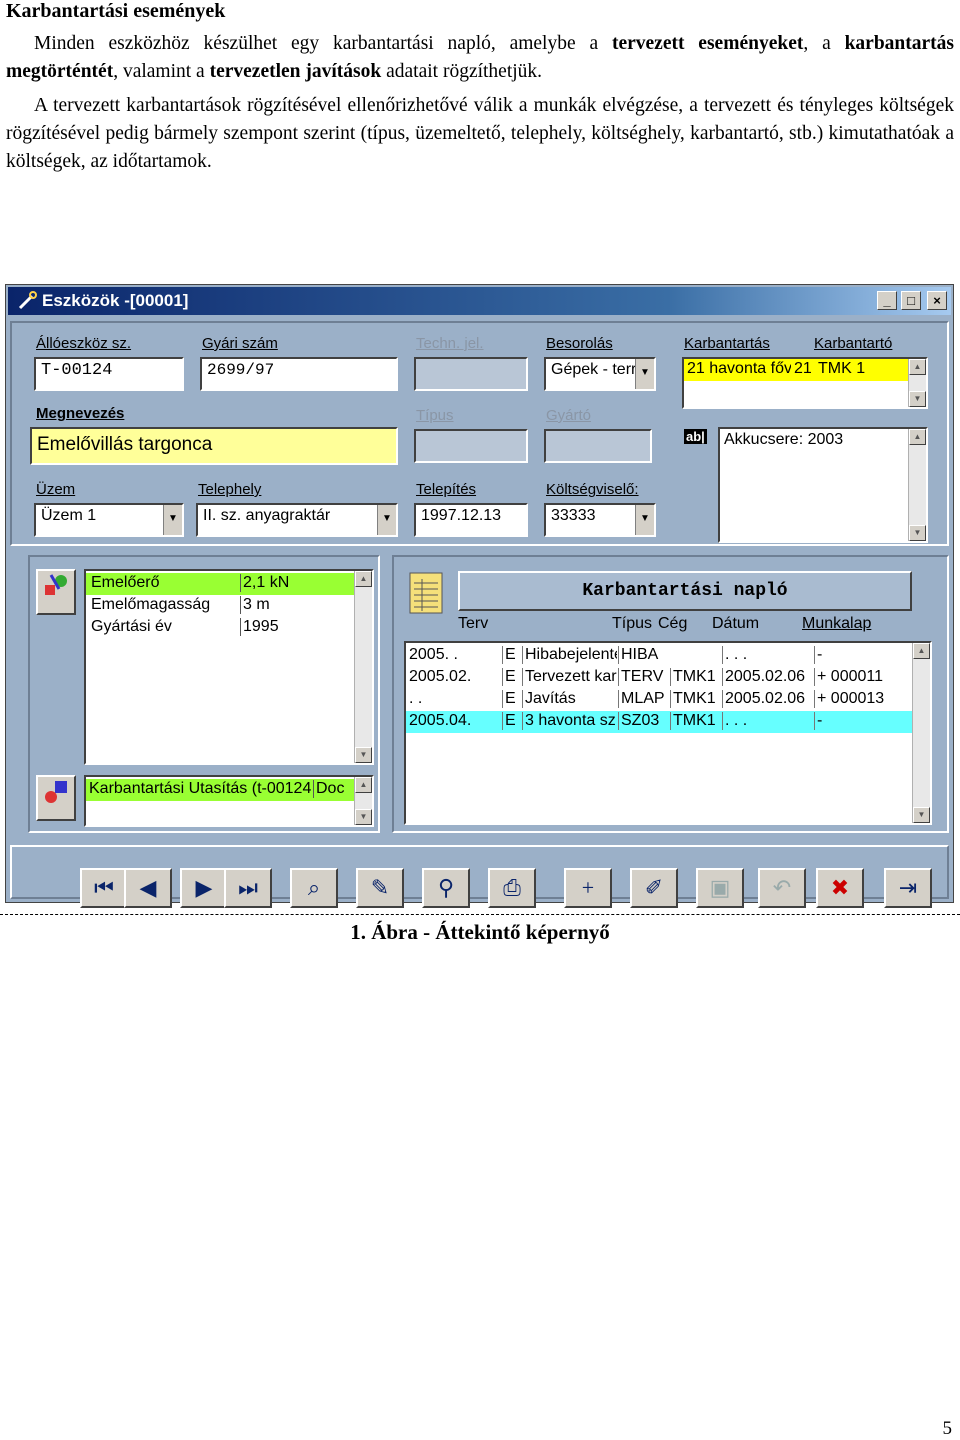  What do you see at coordinates (214, 446) in the screenshot?
I see `megnevezes-field: Emelővillás targonca` at bounding box center [214, 446].